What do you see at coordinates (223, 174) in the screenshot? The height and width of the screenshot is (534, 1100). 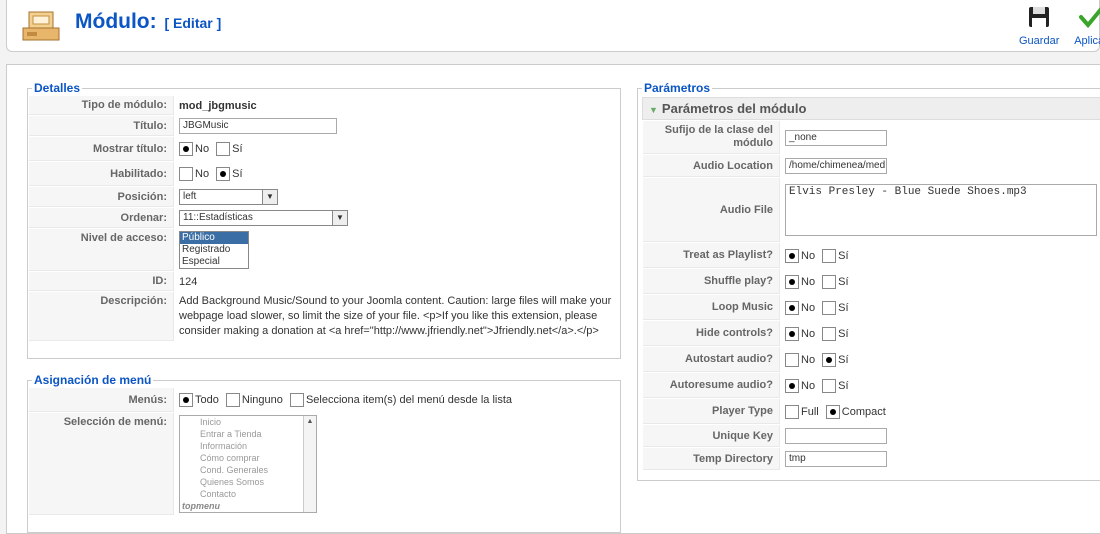 I see `enabled-yes-radio` at bounding box center [223, 174].